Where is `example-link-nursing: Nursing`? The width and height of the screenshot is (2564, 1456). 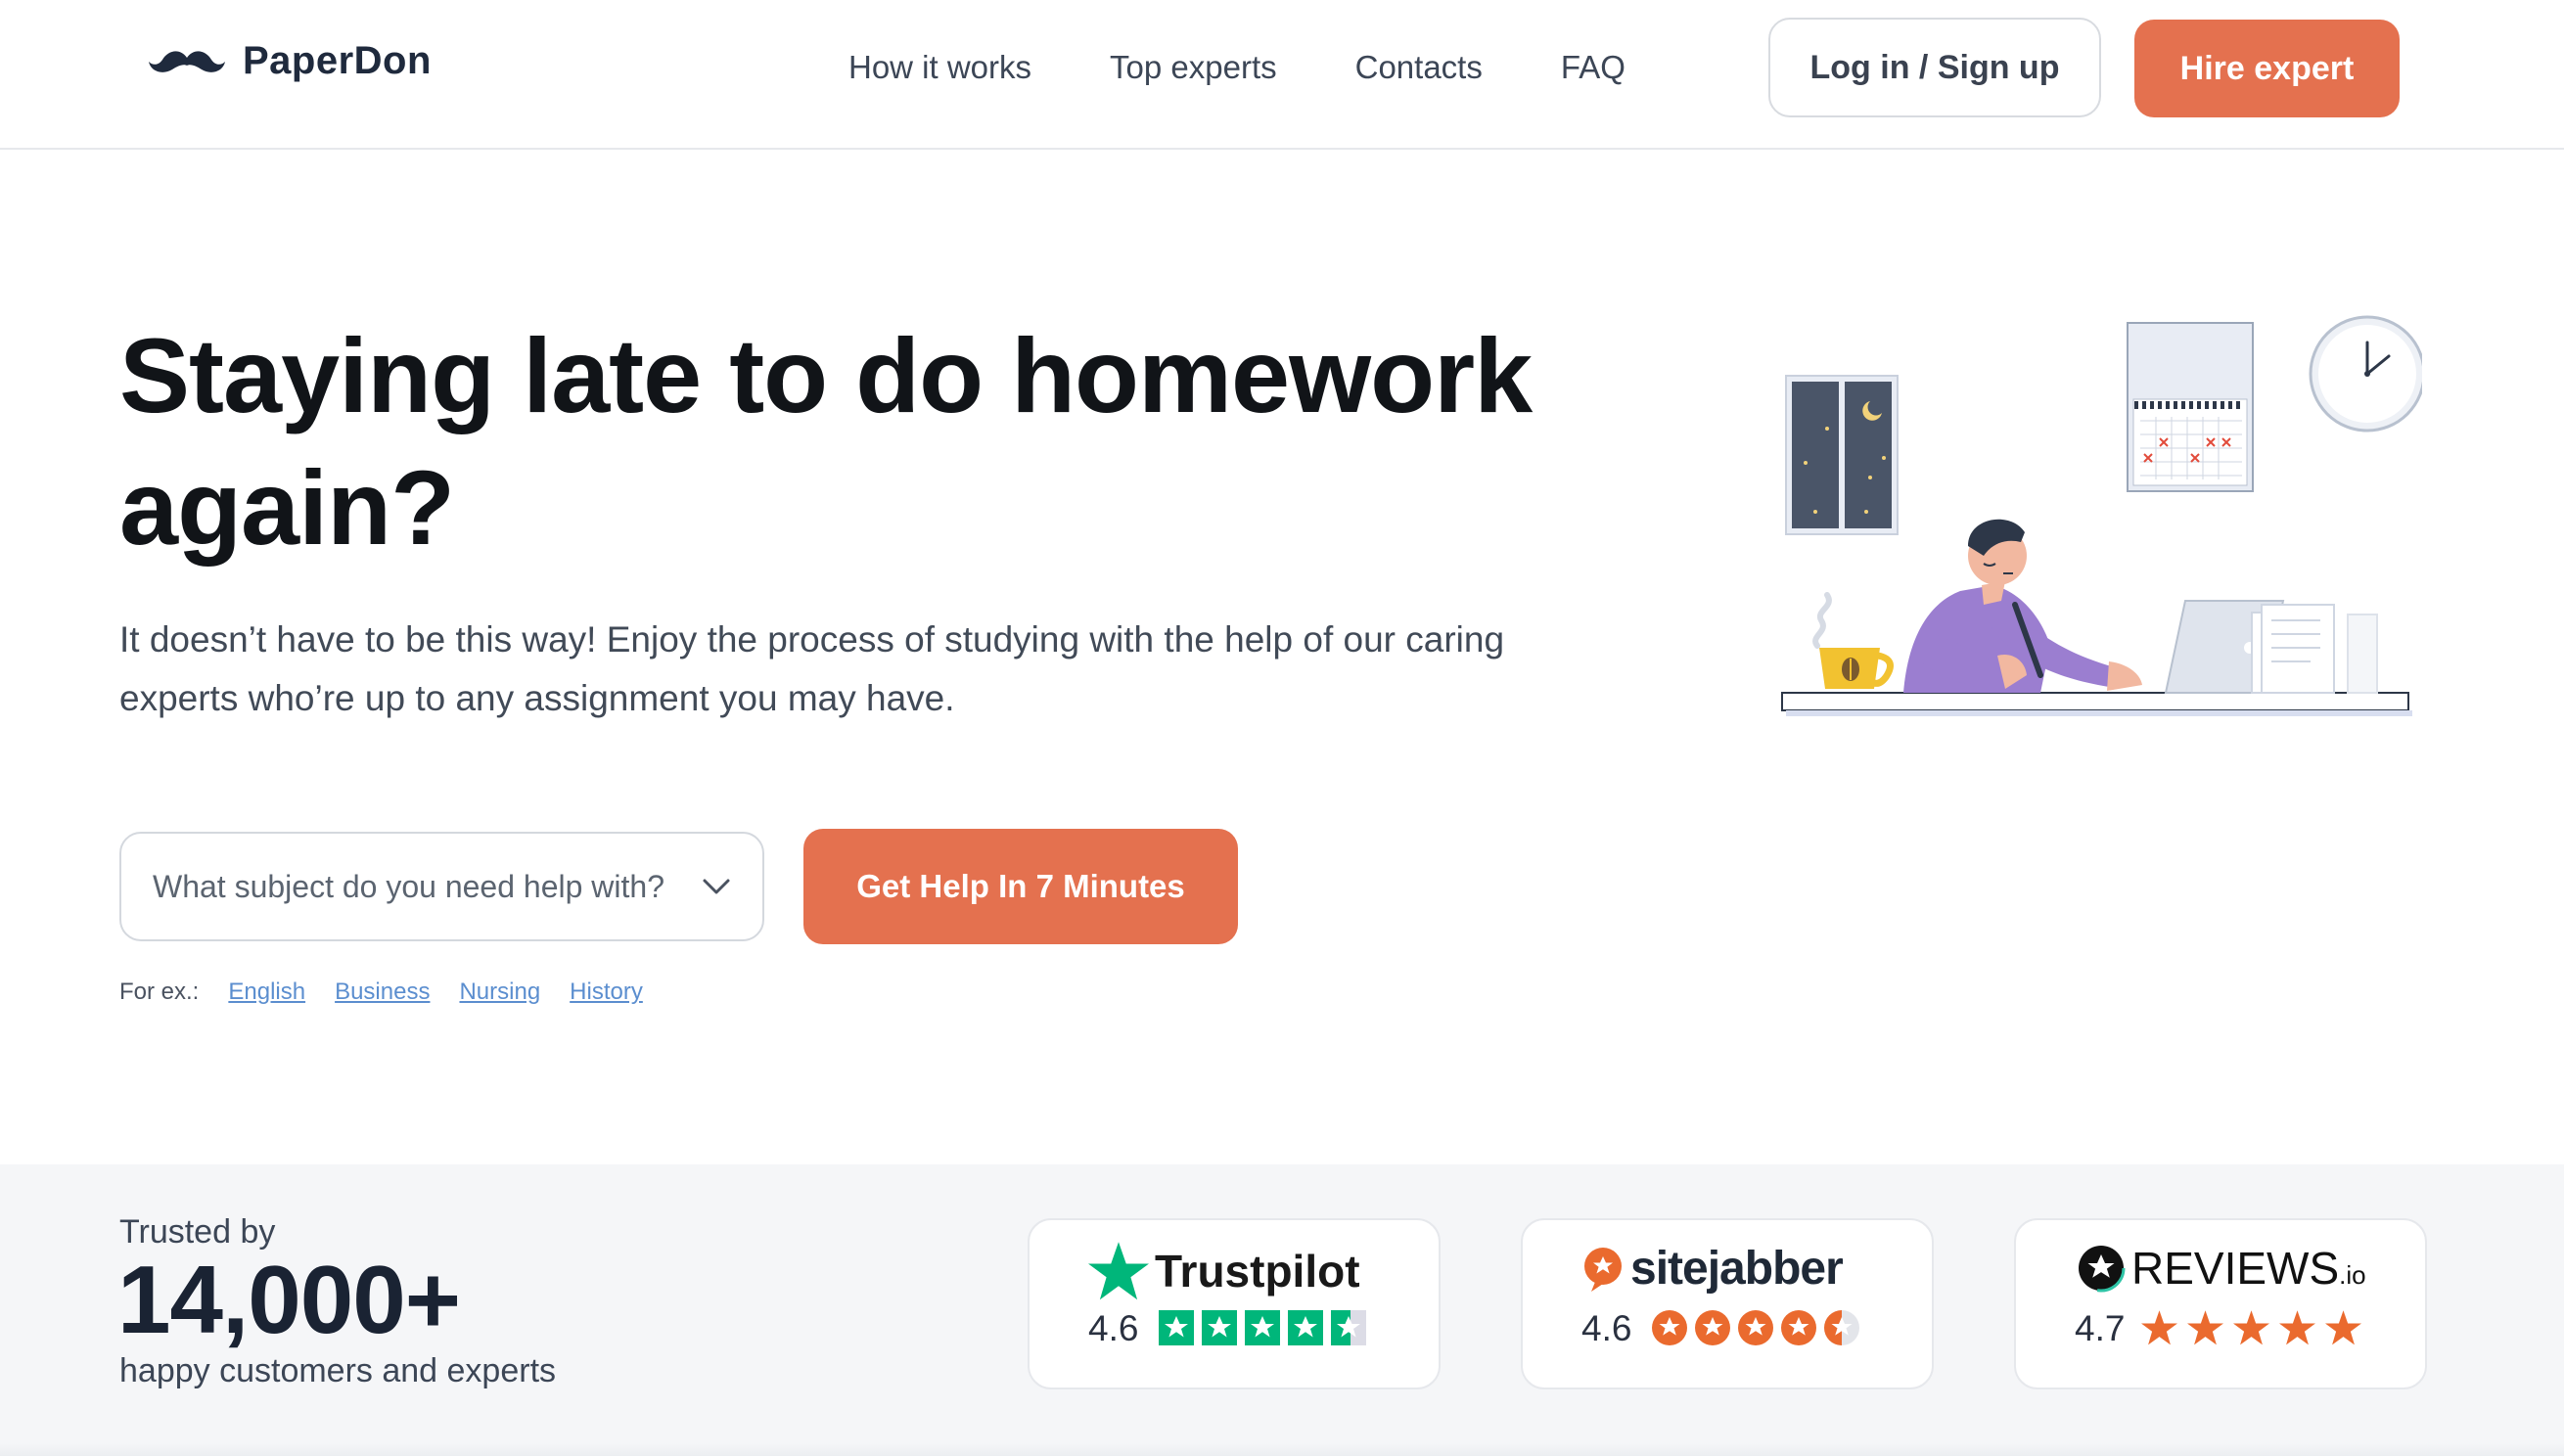 example-link-nursing: Nursing is located at coordinates (499, 992).